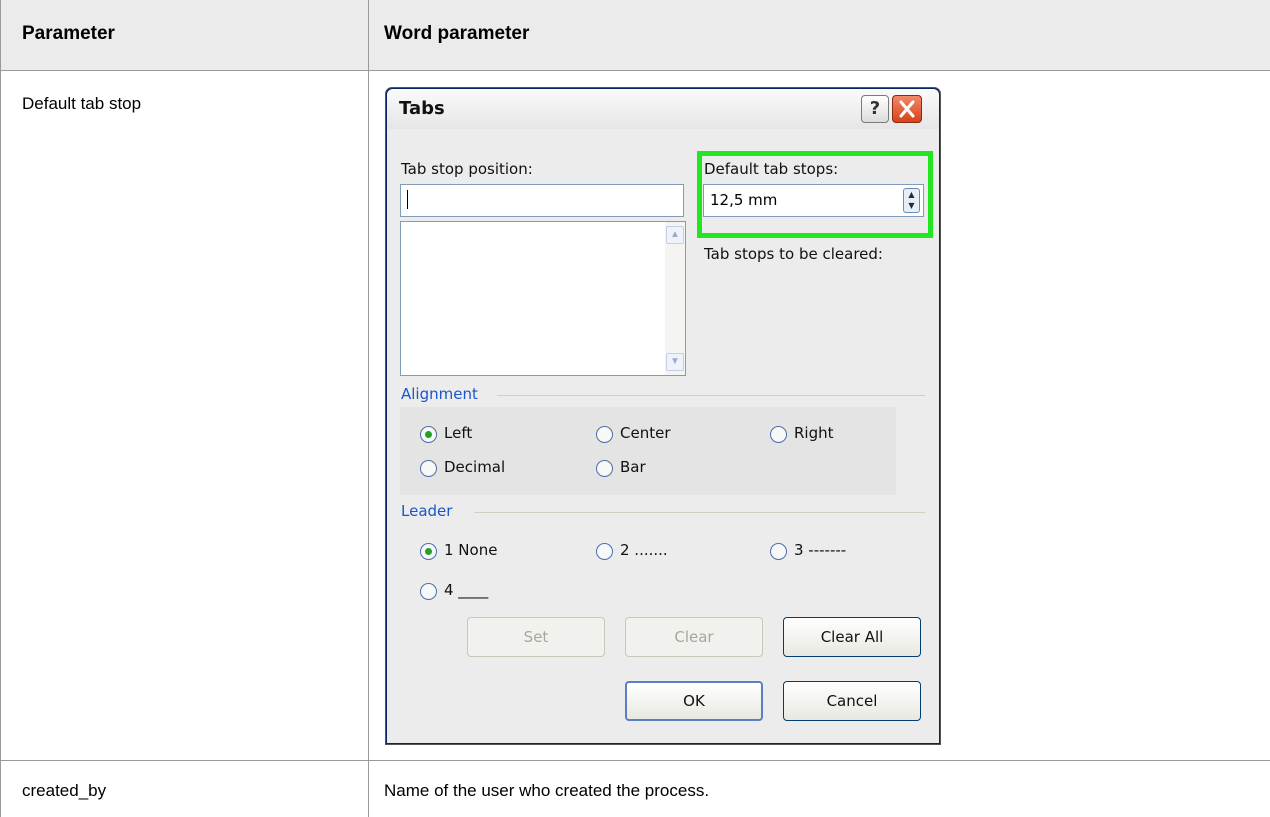 The image size is (1270, 817). What do you see at coordinates (427, 511) in the screenshot?
I see `leader-group-label: Leader` at bounding box center [427, 511].